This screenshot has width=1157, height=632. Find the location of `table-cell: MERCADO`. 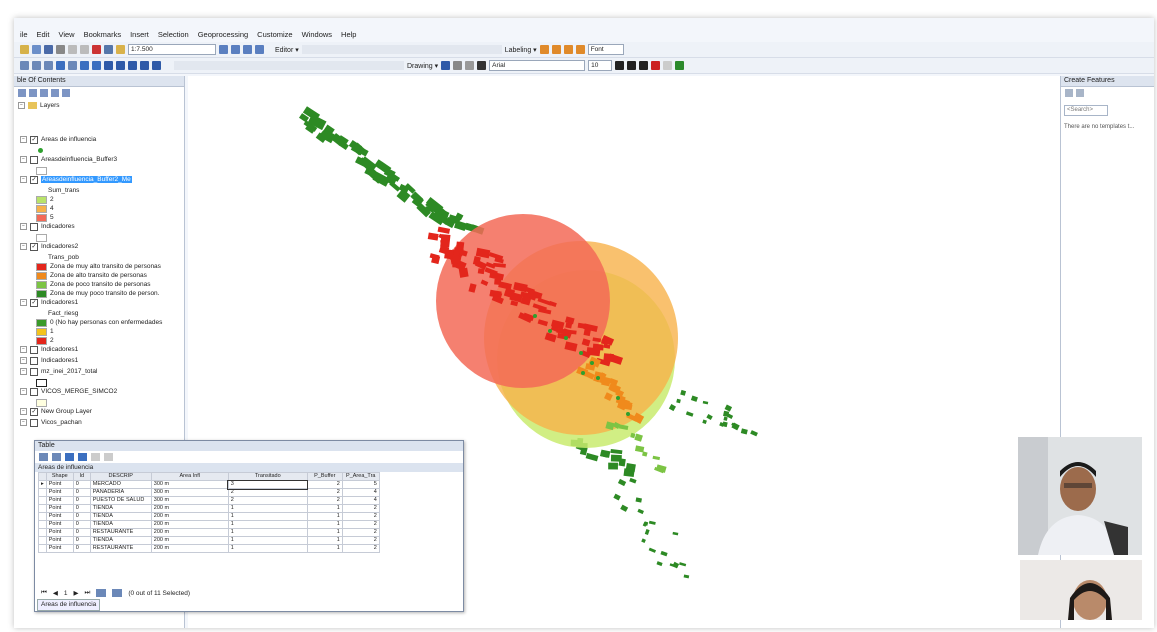

table-cell: MERCADO is located at coordinates (120, 484).